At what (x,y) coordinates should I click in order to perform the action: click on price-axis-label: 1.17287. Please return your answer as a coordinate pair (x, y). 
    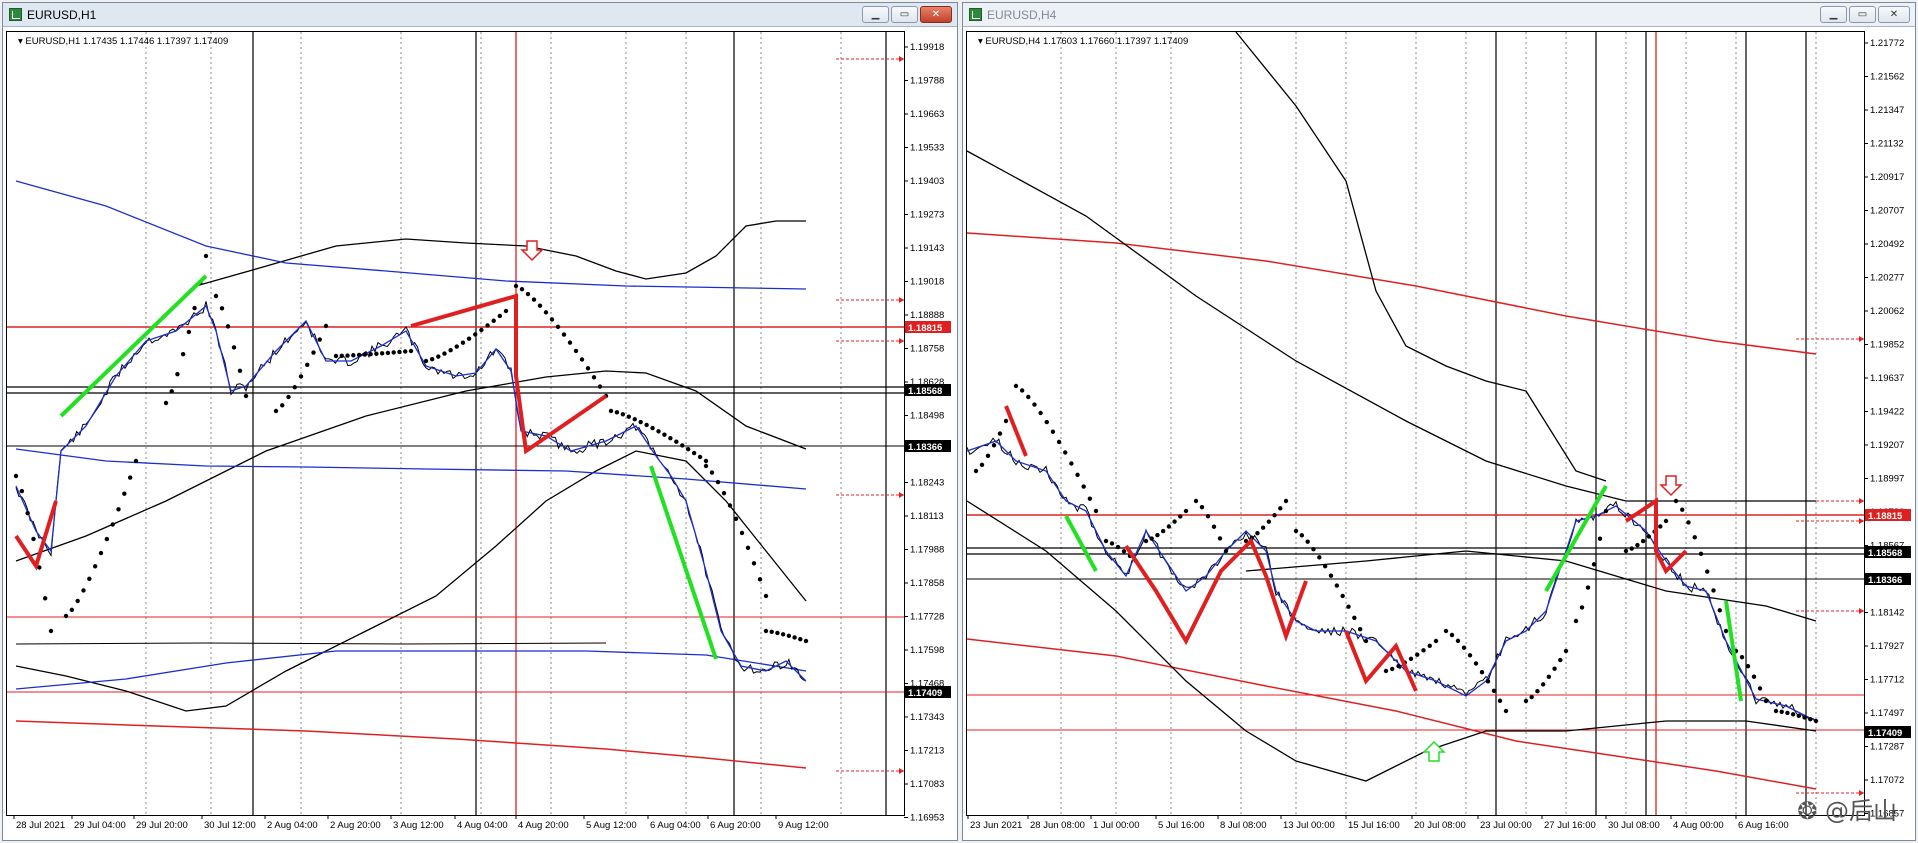
    Looking at the image, I should click on (1887, 747).